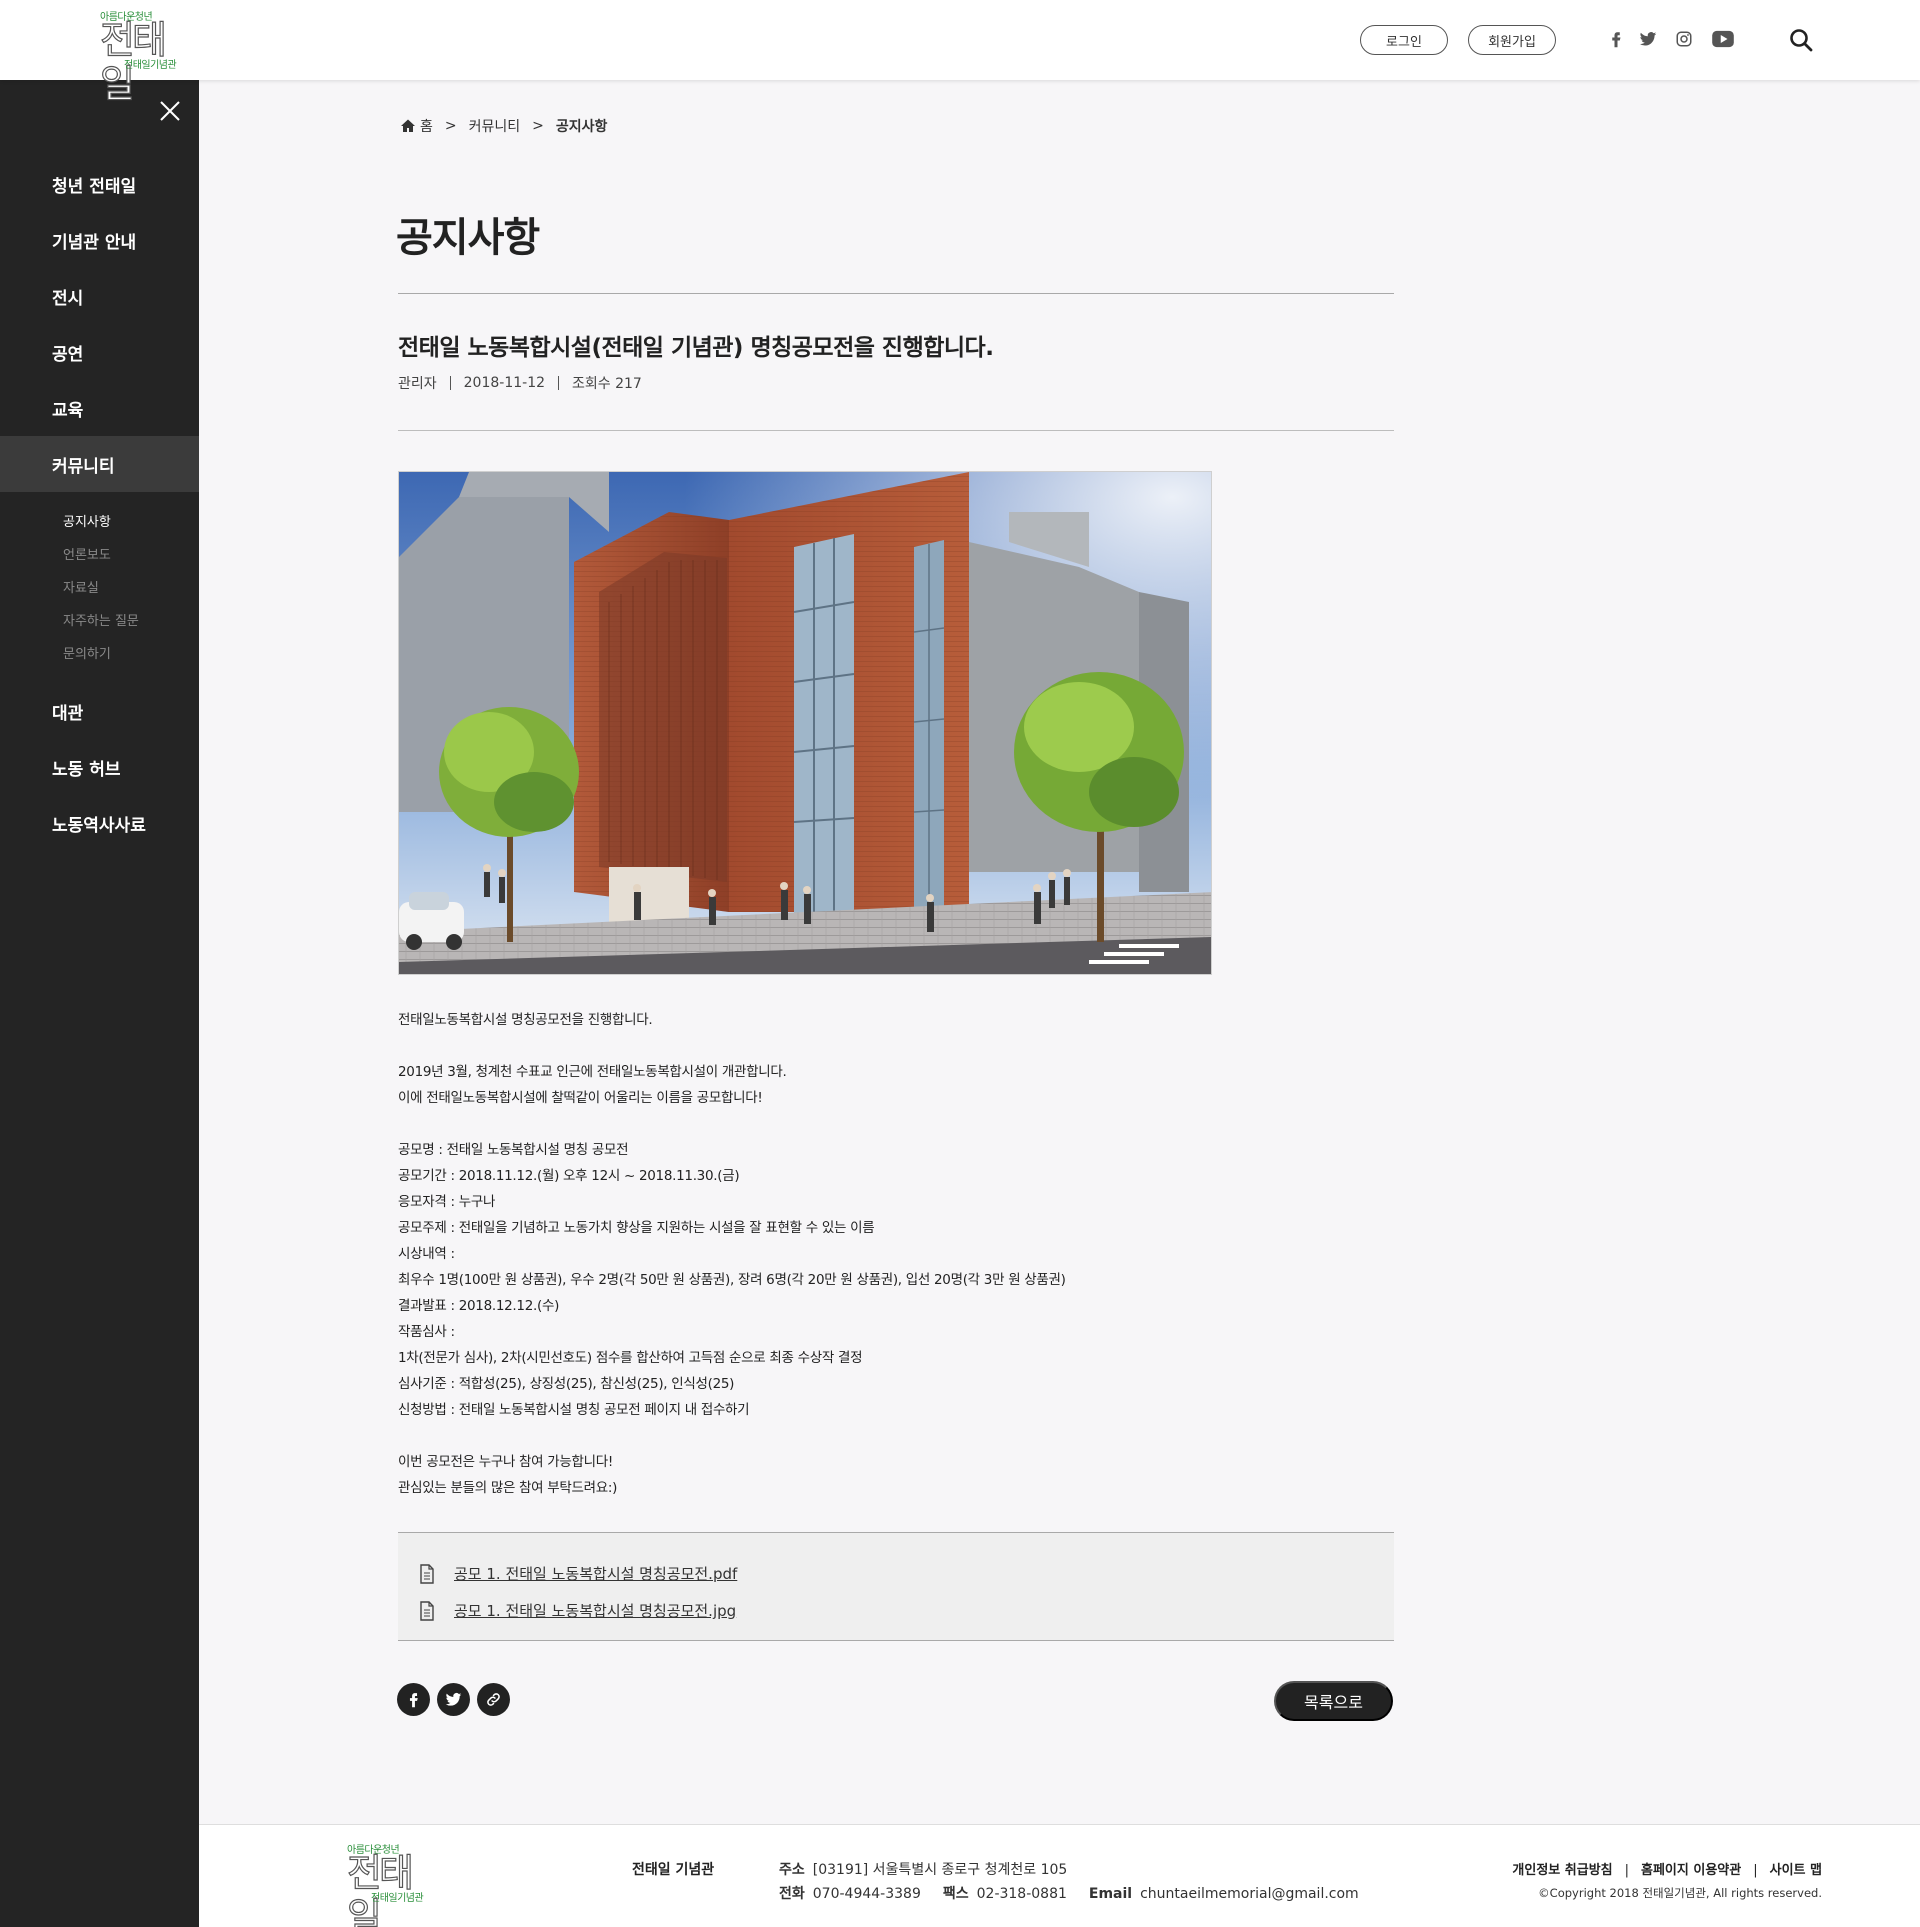 The image size is (1920, 1927). Describe the element at coordinates (505, 1462) in the screenshot. I see `body-line: 이번 공모전은 누구나 참여 가능합니다!` at that location.